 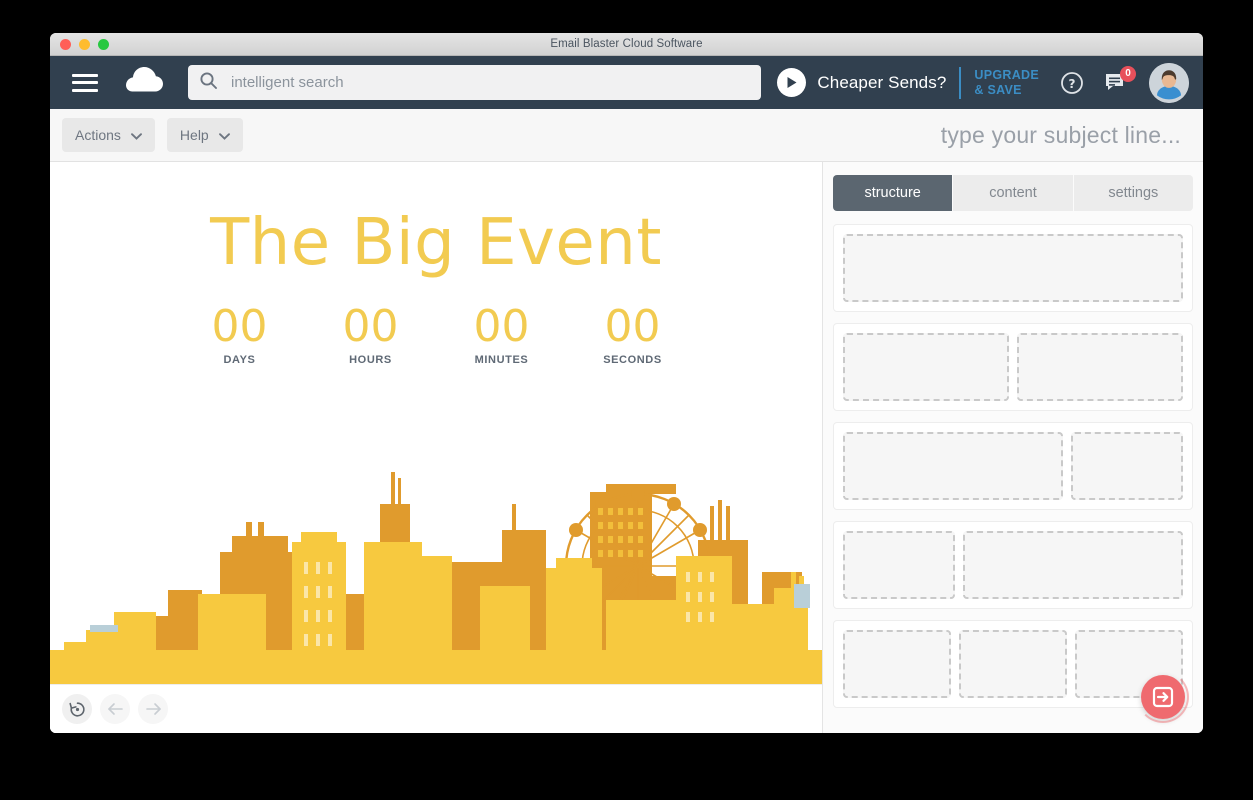 I want to click on tab-structure: structure, so click(x=893, y=193).